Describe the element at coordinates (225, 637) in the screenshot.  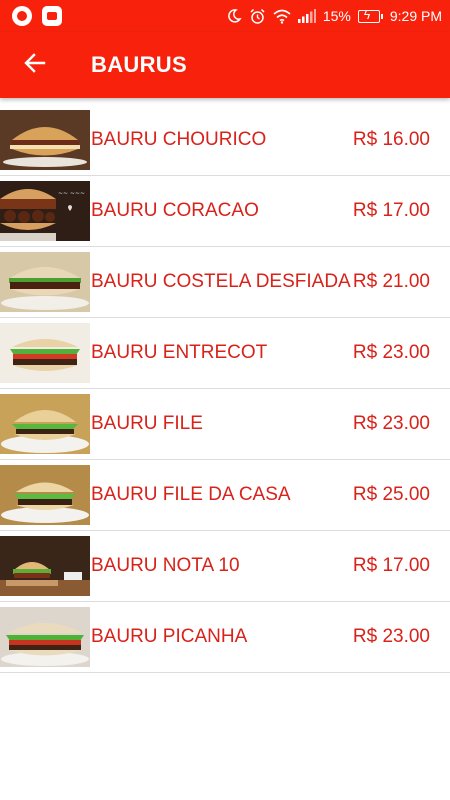
I see `list-item: BAURU PICANHA R$ 23.00` at that location.